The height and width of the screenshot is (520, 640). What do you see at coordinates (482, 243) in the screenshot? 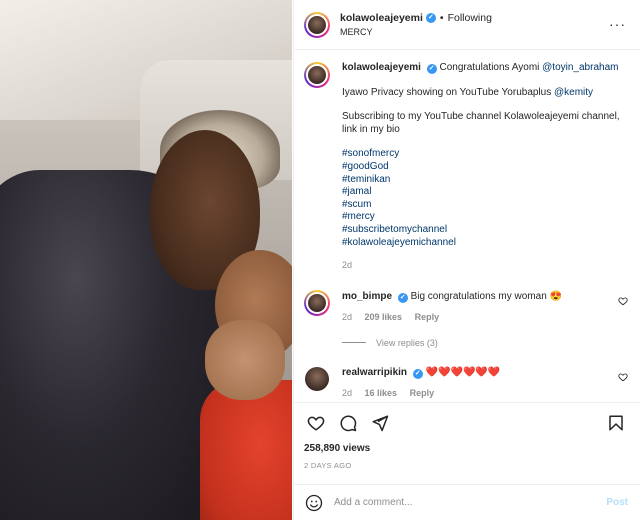
I see `hashtag-link: #kolawoleajeyemichannel` at bounding box center [482, 243].